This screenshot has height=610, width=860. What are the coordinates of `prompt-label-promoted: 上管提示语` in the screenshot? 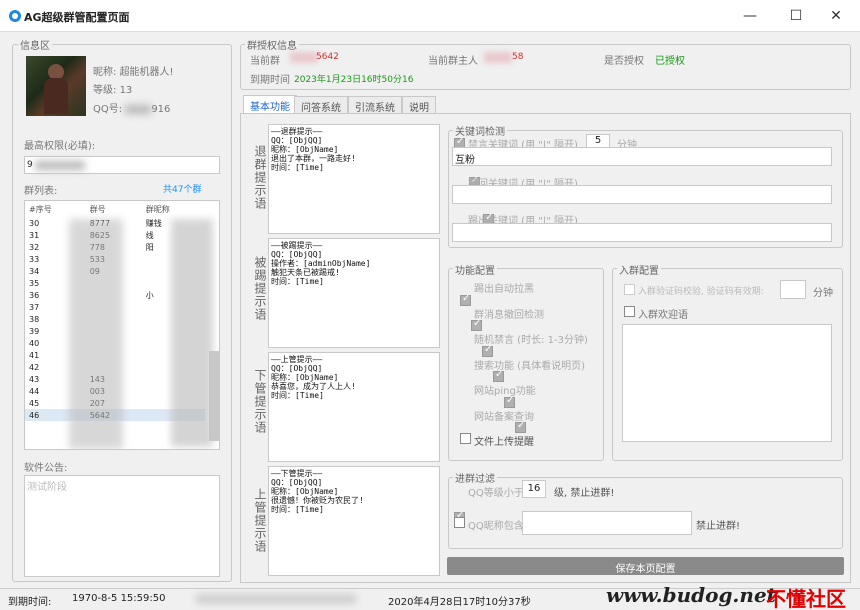 It's located at (260, 520).